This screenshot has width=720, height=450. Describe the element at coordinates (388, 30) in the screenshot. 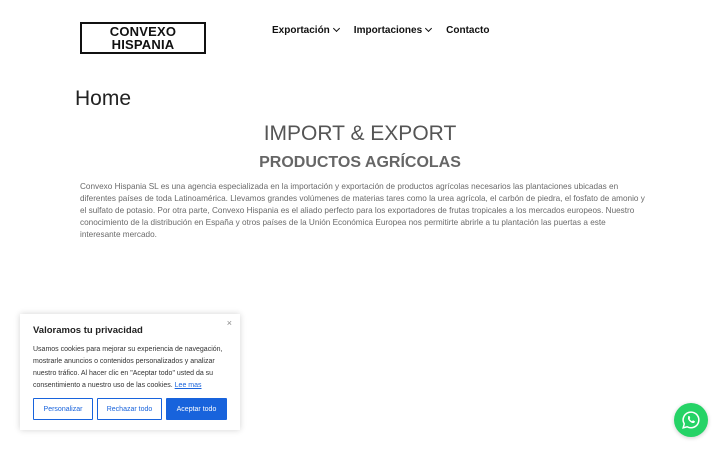

I see `nav-item-label: Importaciones` at that location.